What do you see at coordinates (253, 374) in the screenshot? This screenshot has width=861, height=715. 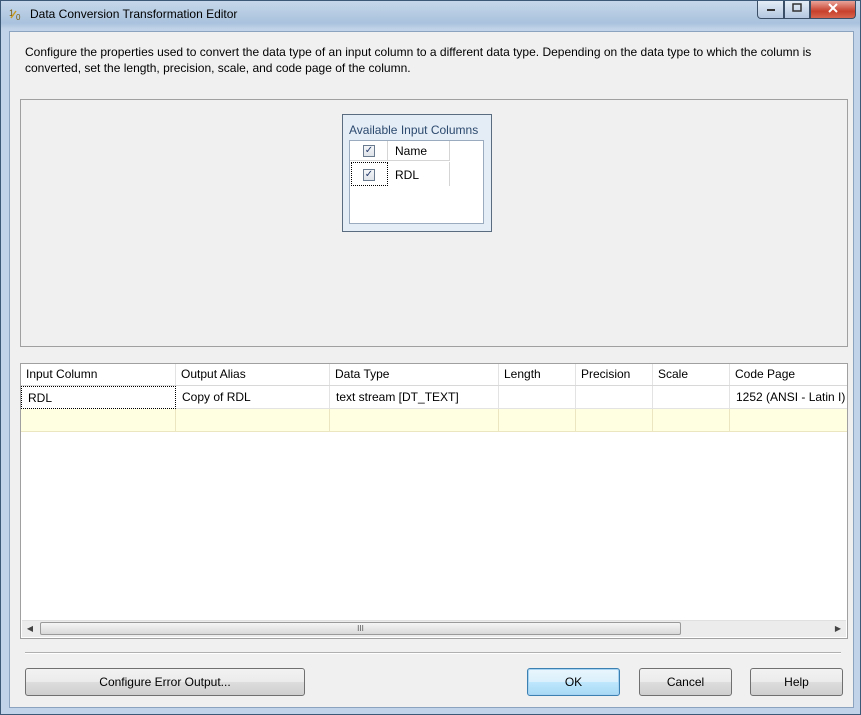 I see `column-header-output-alias: Output Alias` at bounding box center [253, 374].